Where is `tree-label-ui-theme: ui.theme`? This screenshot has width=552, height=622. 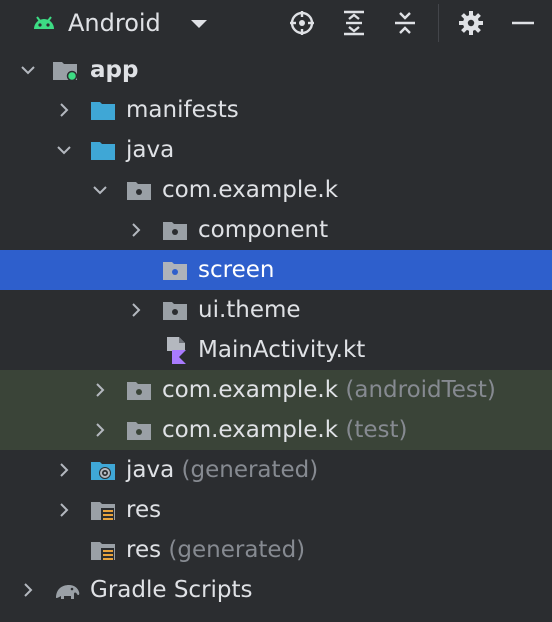 tree-label-ui-theme: ui.theme is located at coordinates (249, 310).